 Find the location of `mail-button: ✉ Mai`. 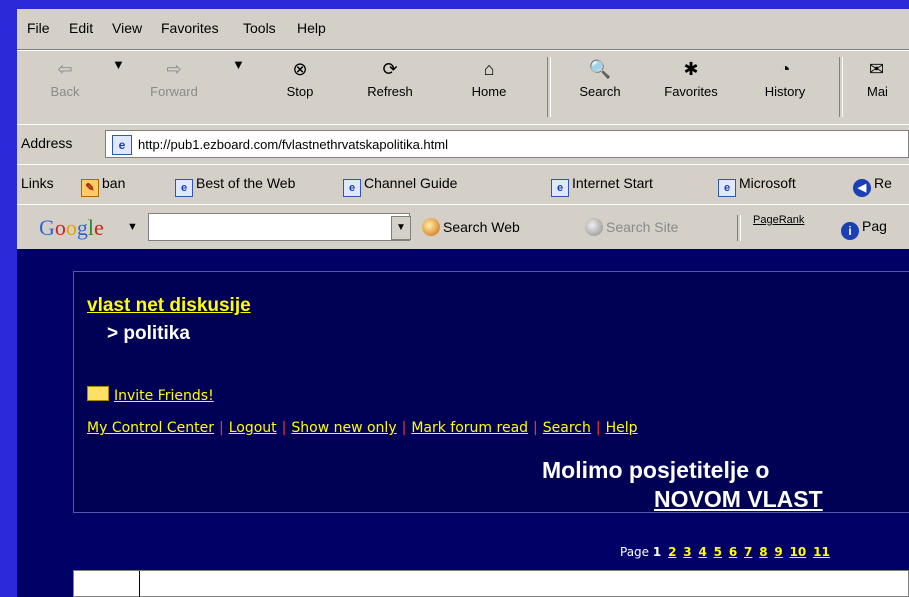

mail-button: ✉ Mai is located at coordinates (885, 78).